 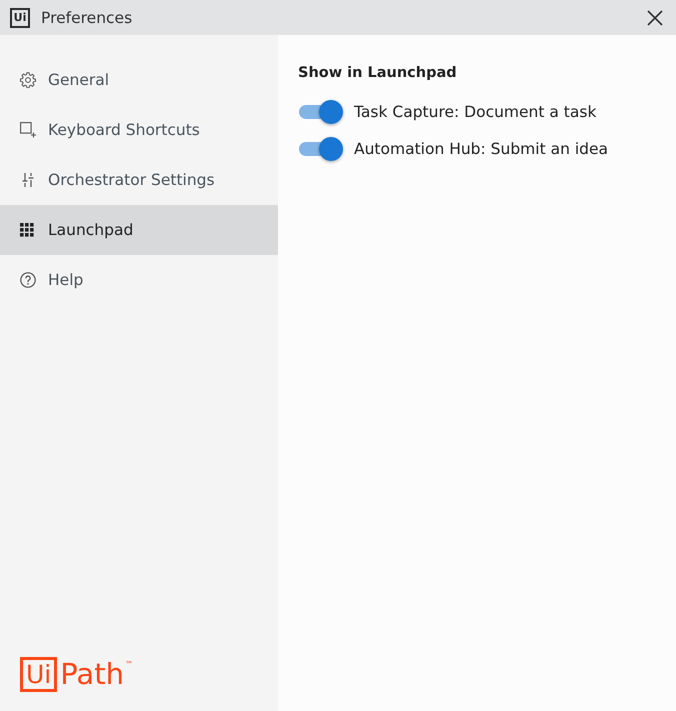 I want to click on sidebar-item: Help, so click(x=139, y=280).